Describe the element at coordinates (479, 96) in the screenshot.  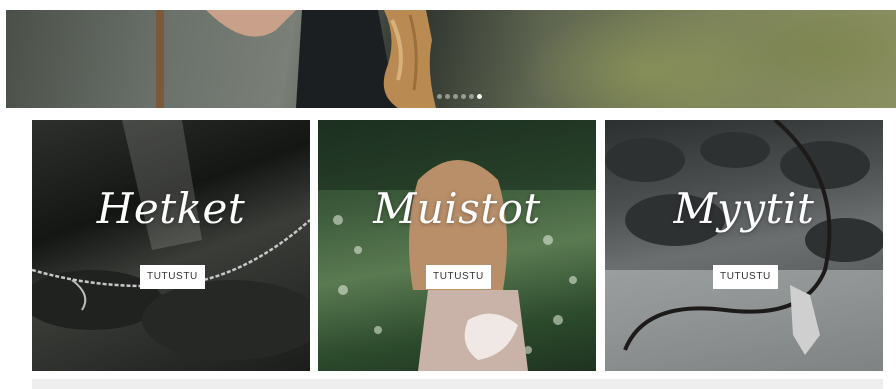
I see `slider-dot-active` at that location.